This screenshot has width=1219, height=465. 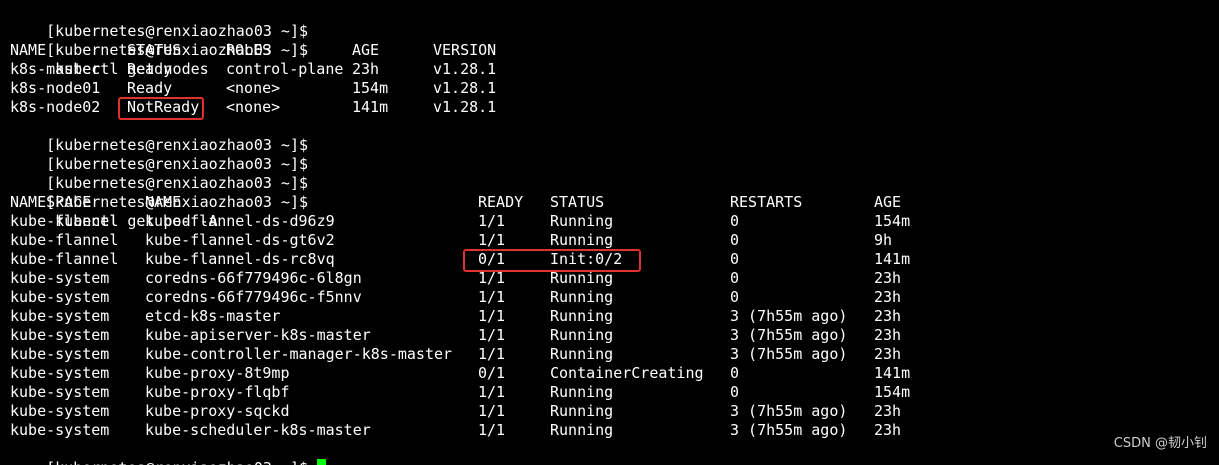 I want to click on nodes-header-status: STATUS, so click(x=154, y=50).